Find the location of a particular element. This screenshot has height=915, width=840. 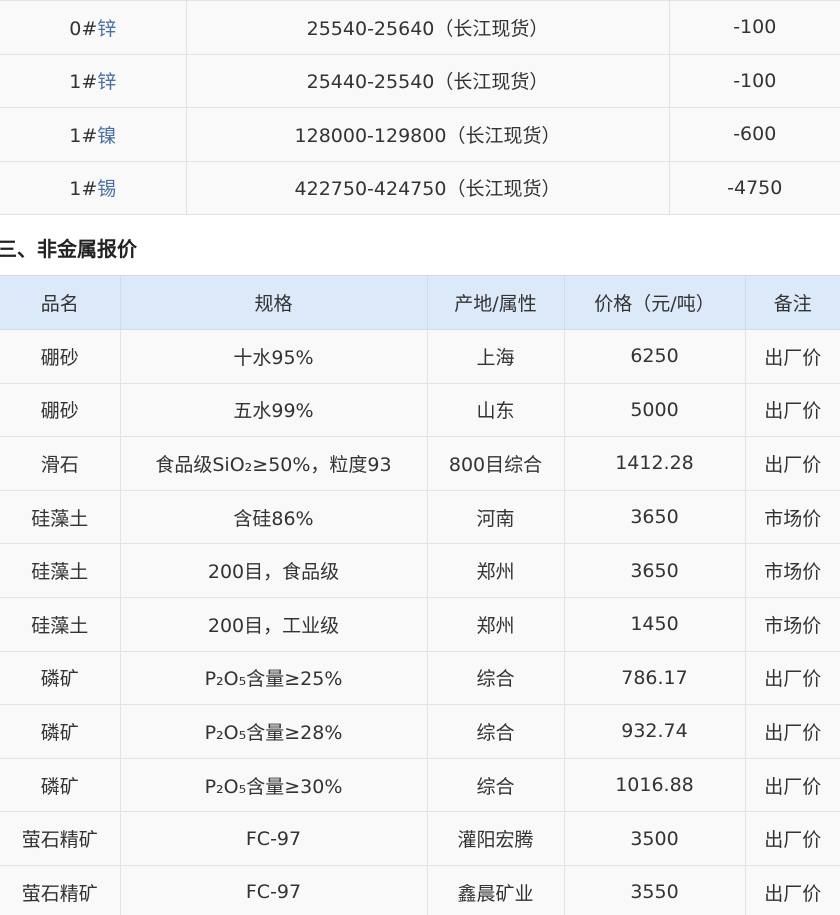

product-cell: 1#镍 is located at coordinates (93, 134).